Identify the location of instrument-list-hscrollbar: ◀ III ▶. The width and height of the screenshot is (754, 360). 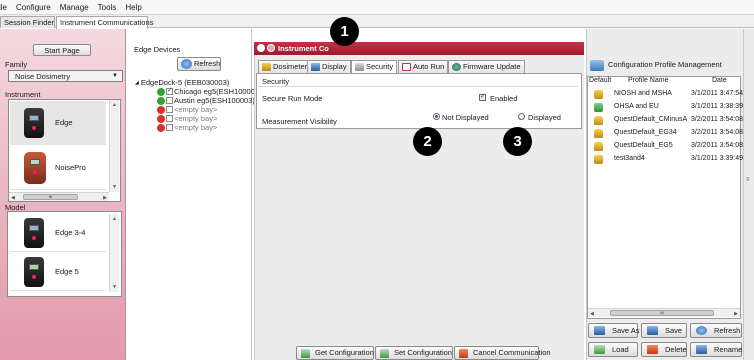
(59, 196).